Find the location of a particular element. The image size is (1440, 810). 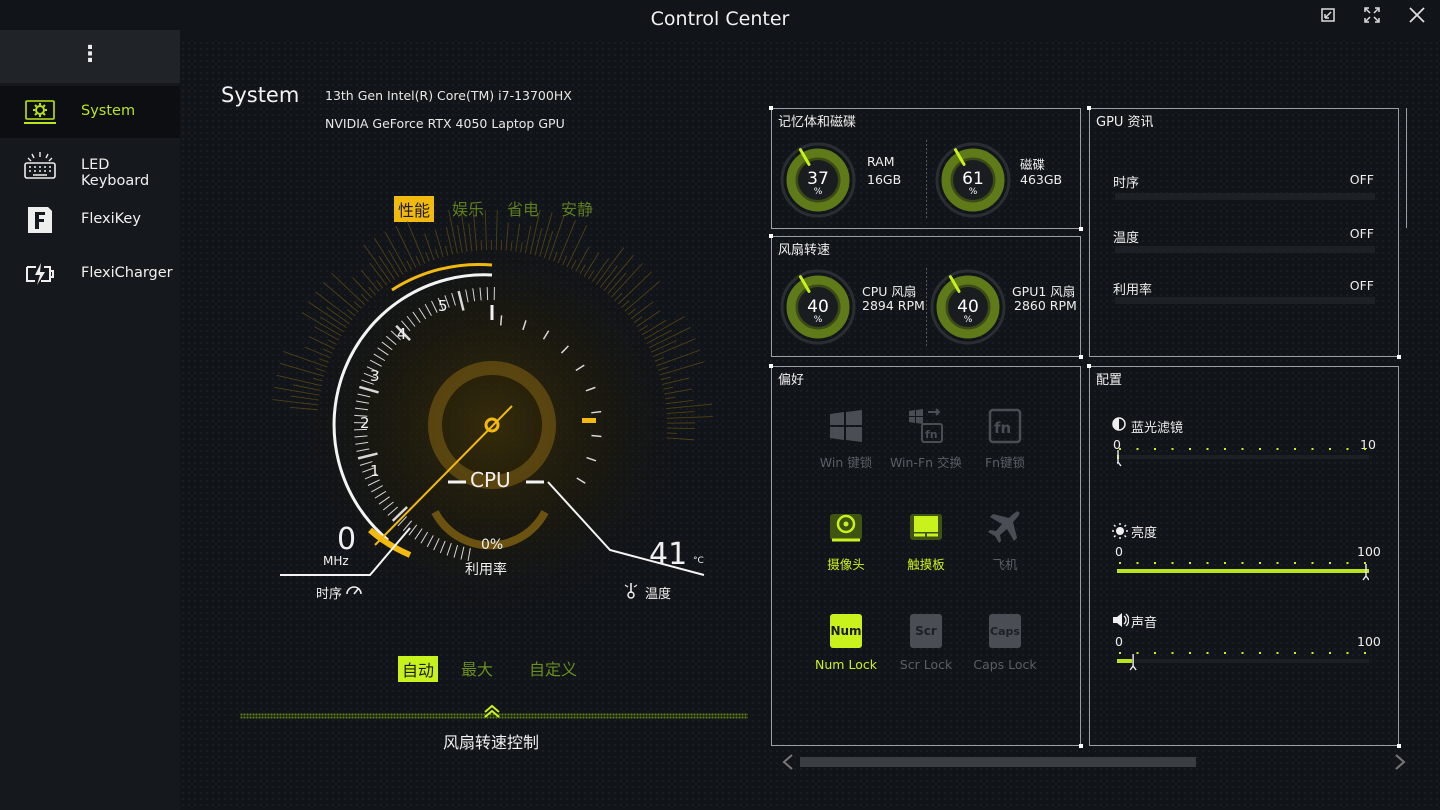

scroll-lock-label: Scr Lock is located at coordinates (926, 664).